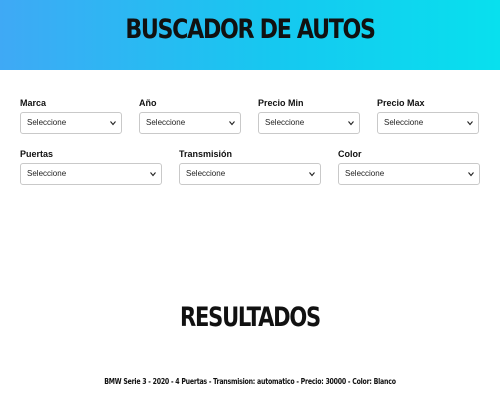 This screenshot has height=400, width=500. Describe the element at coordinates (33, 103) in the screenshot. I see `marca-label: Marca` at that location.